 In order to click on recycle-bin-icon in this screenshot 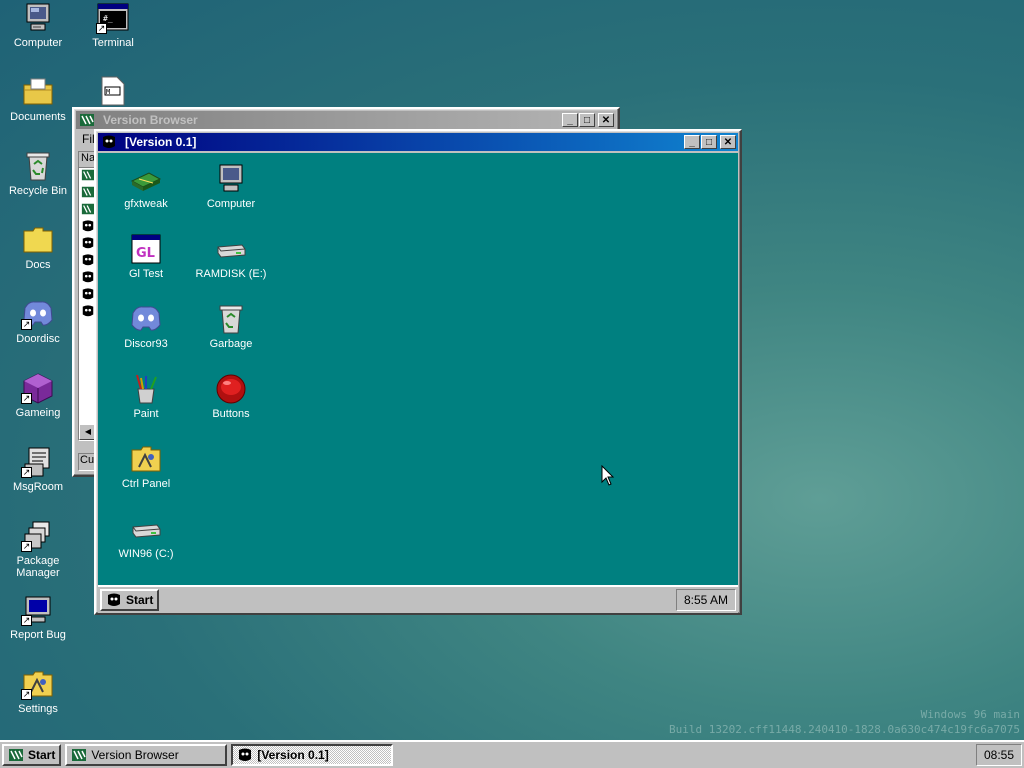, I will do `click(231, 319)`.